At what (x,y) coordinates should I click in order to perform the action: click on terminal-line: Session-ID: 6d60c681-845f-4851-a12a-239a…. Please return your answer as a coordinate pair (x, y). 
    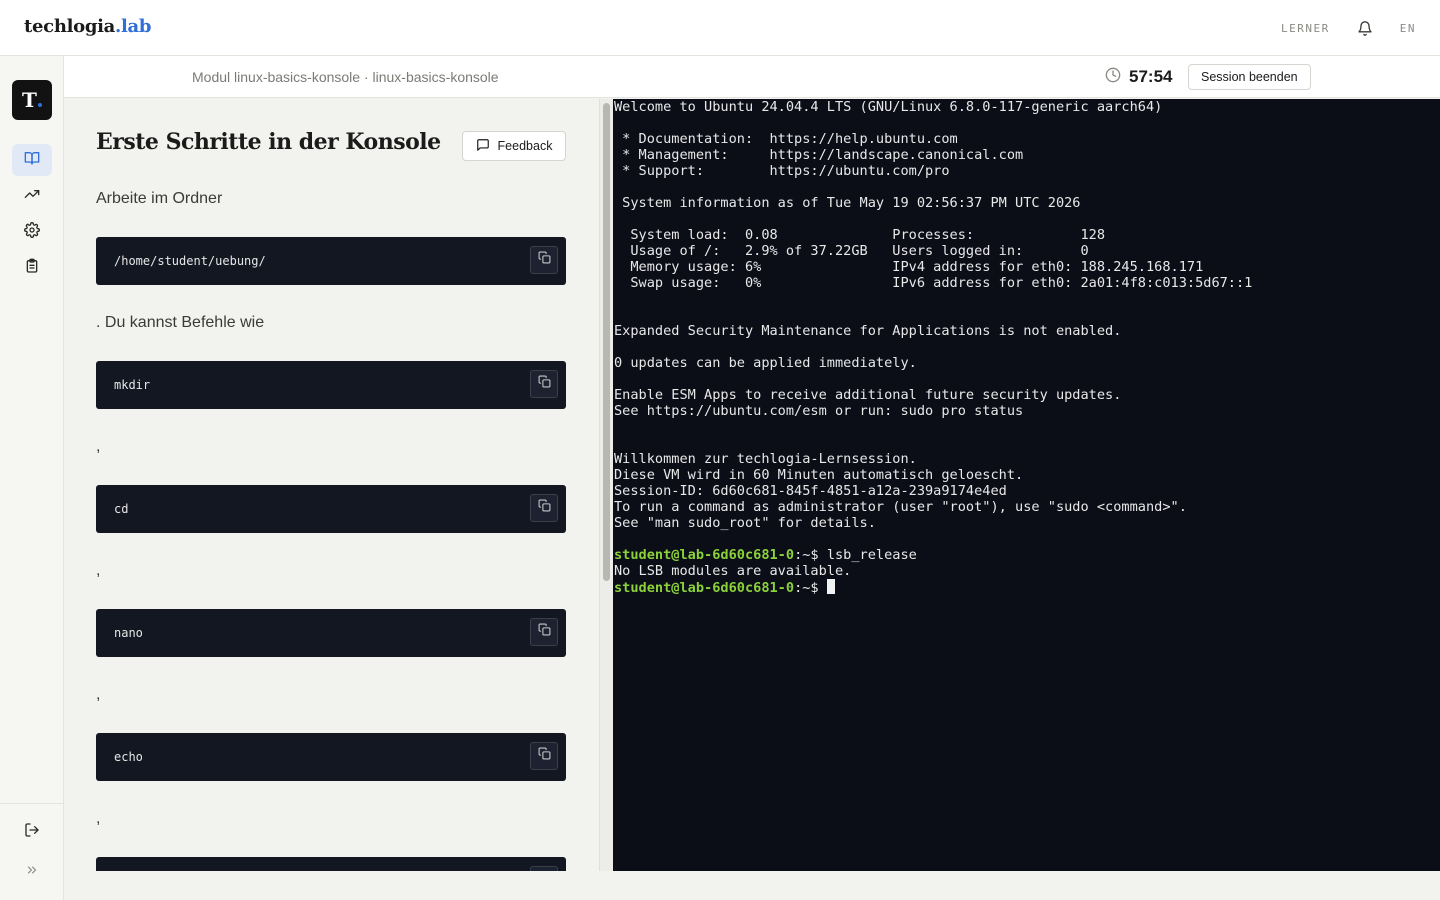
    Looking at the image, I should click on (810, 491).